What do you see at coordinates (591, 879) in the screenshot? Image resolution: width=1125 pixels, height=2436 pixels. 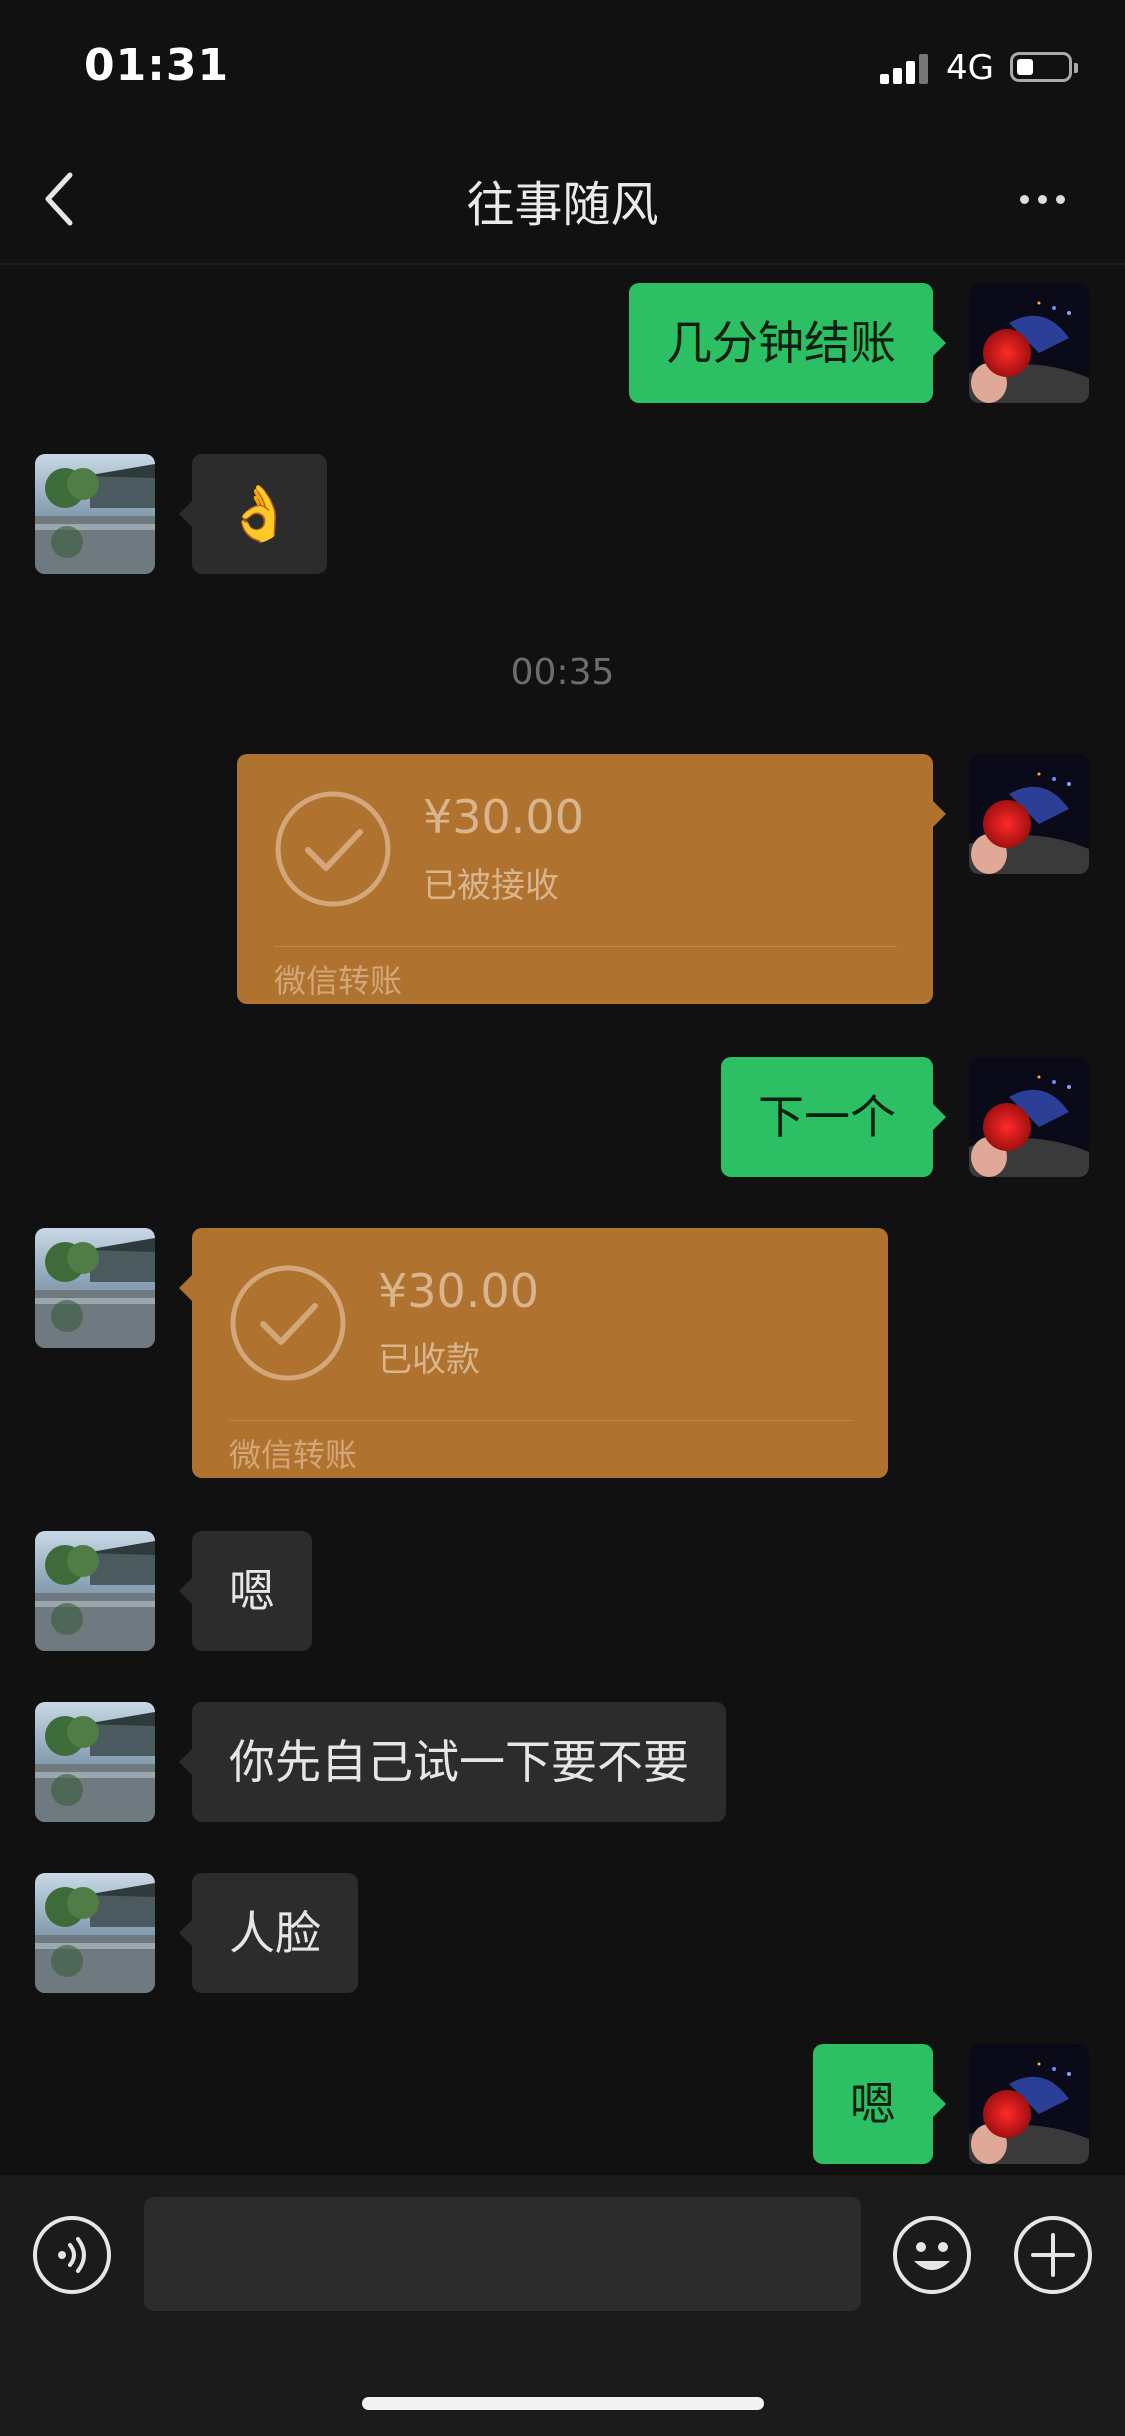 I see `transfer-card: ¥30.00 已被接收 微信转账` at bounding box center [591, 879].